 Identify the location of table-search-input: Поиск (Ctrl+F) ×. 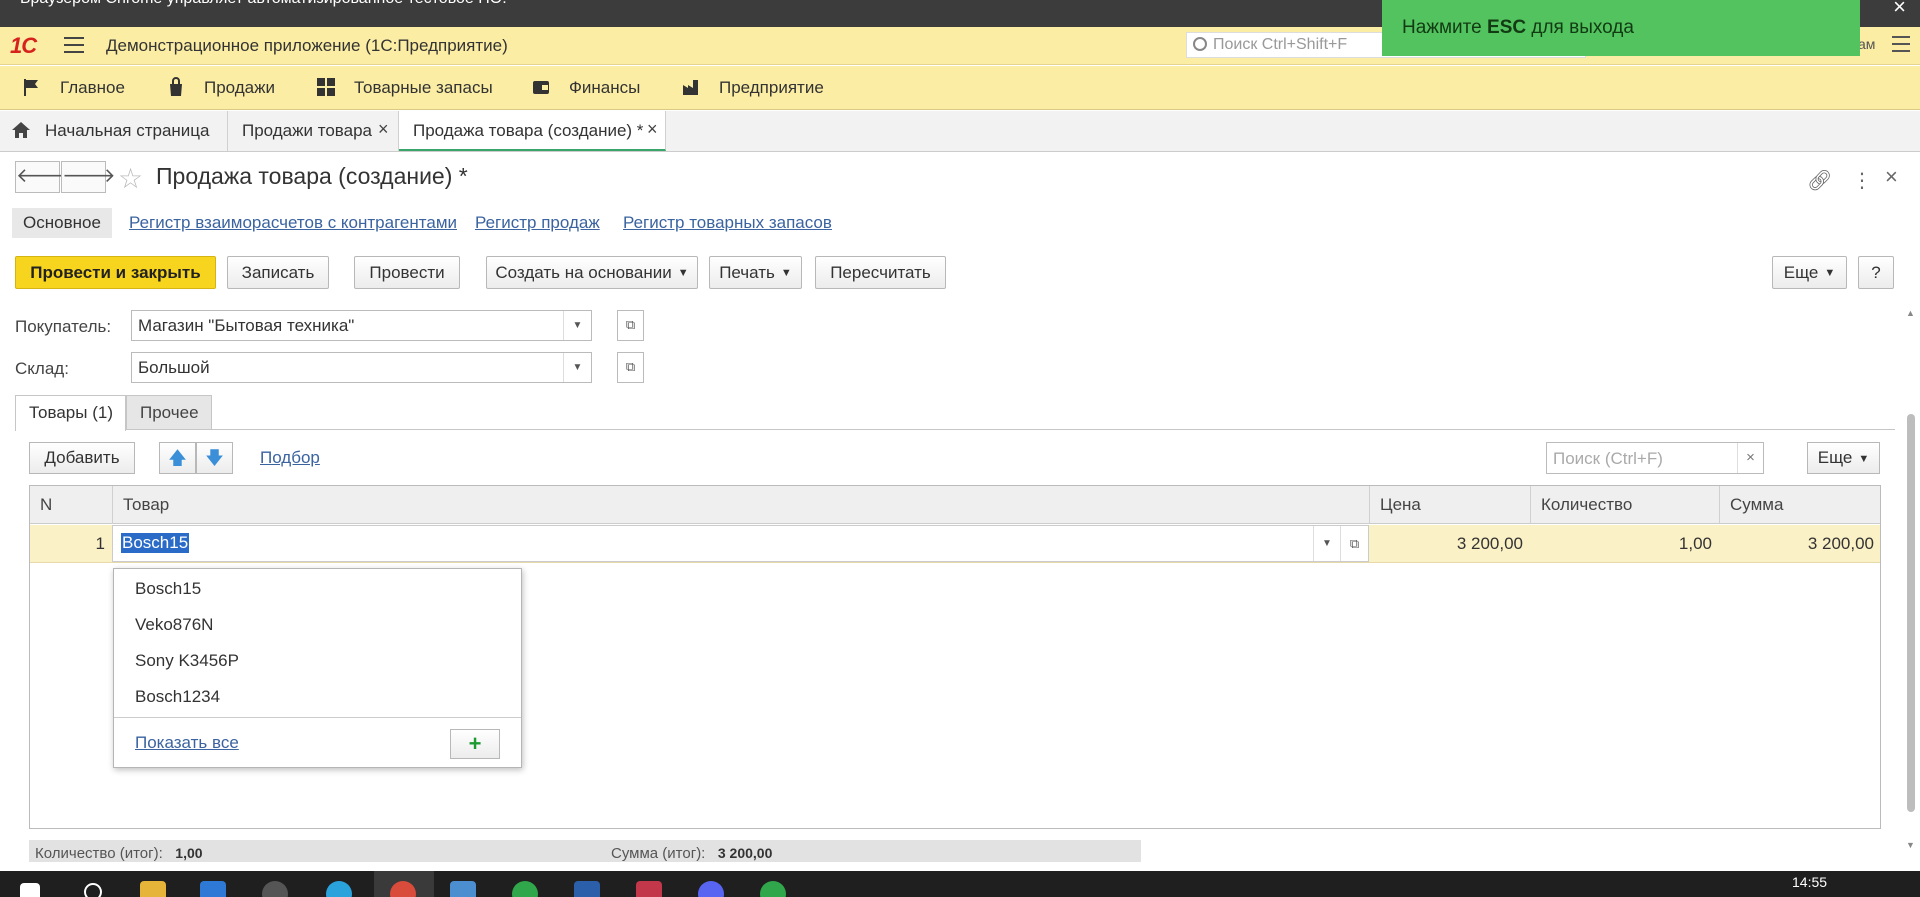
(1655, 458).